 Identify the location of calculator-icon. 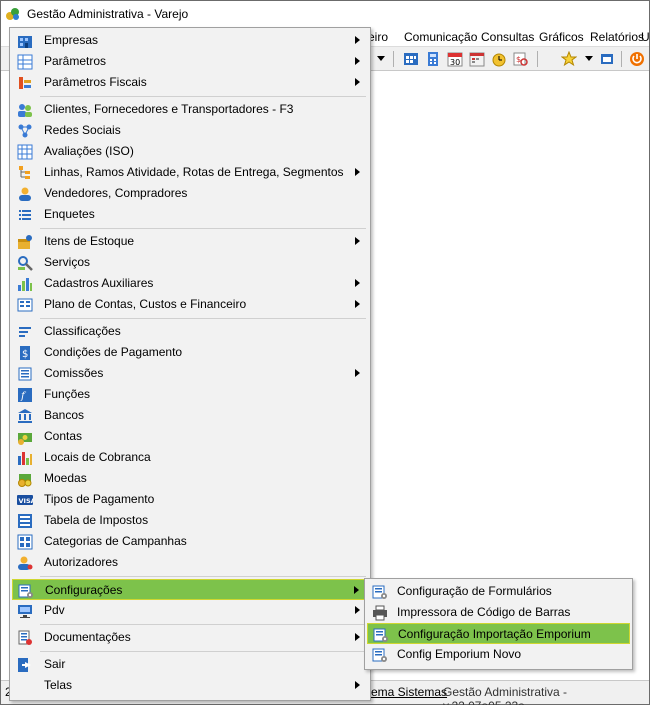
(433, 59).